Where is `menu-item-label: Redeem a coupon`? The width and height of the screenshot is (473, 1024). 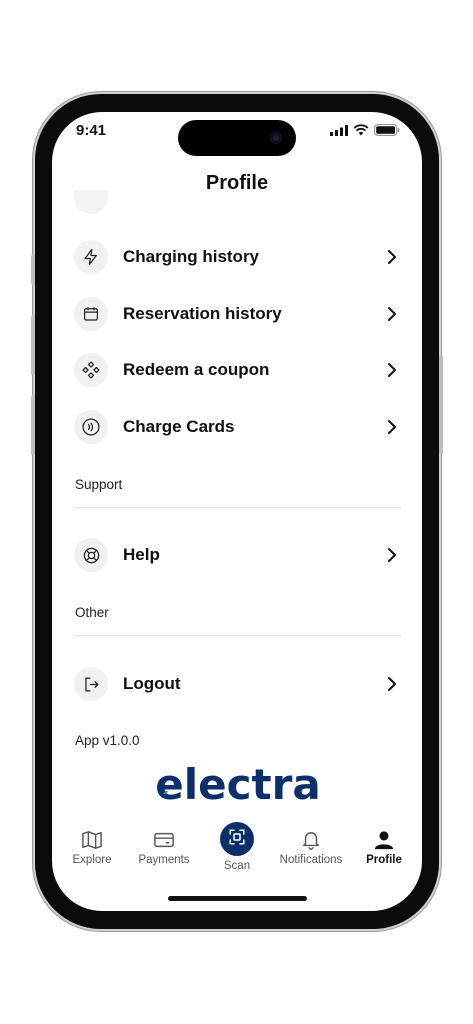 menu-item-label: Redeem a coupon is located at coordinates (196, 369).